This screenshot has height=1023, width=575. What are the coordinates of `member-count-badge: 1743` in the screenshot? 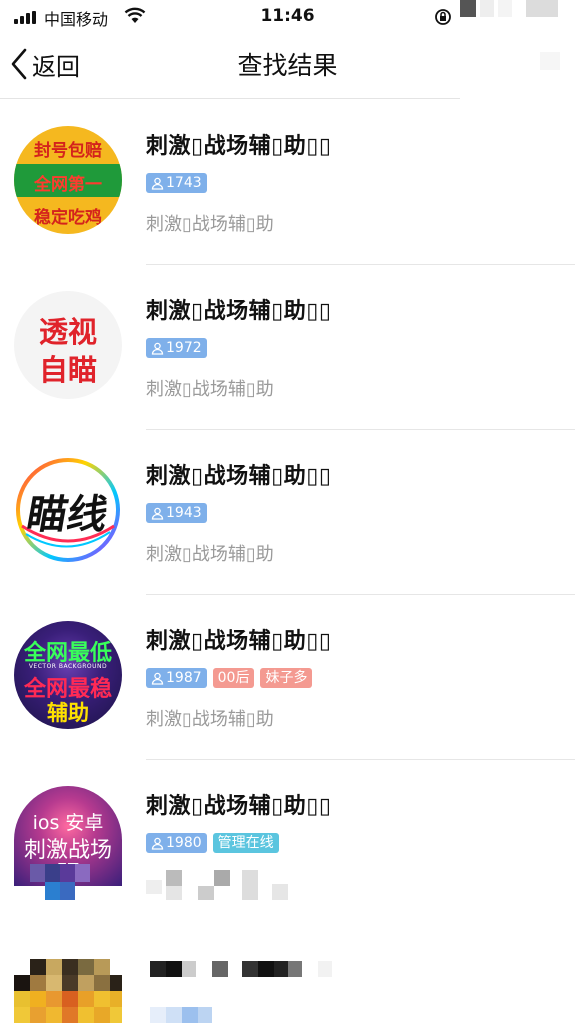 It's located at (176, 183).